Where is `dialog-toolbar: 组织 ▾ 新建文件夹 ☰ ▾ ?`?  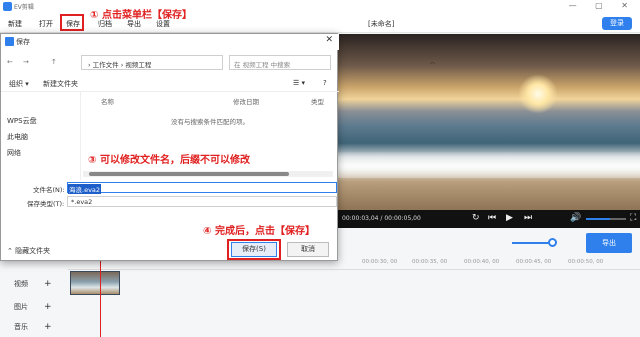
dialog-toolbar: 组织 ▾ 新建文件夹 ☰ ▾ ? is located at coordinates (170, 83).